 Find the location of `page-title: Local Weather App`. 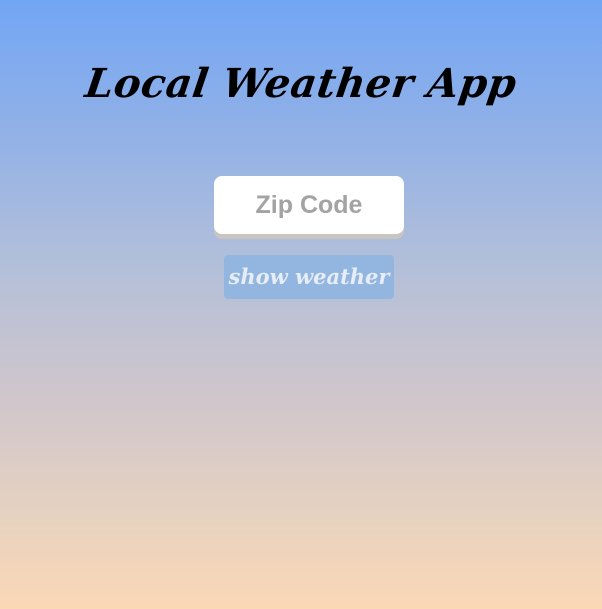

page-title: Local Weather App is located at coordinates (301, 83).